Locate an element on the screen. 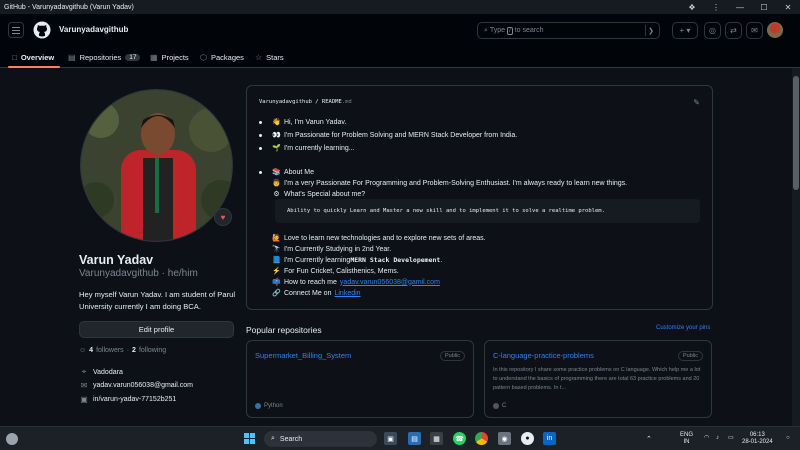 The image size is (800, 450). tab-overview: □ Overview is located at coordinates (33, 57).